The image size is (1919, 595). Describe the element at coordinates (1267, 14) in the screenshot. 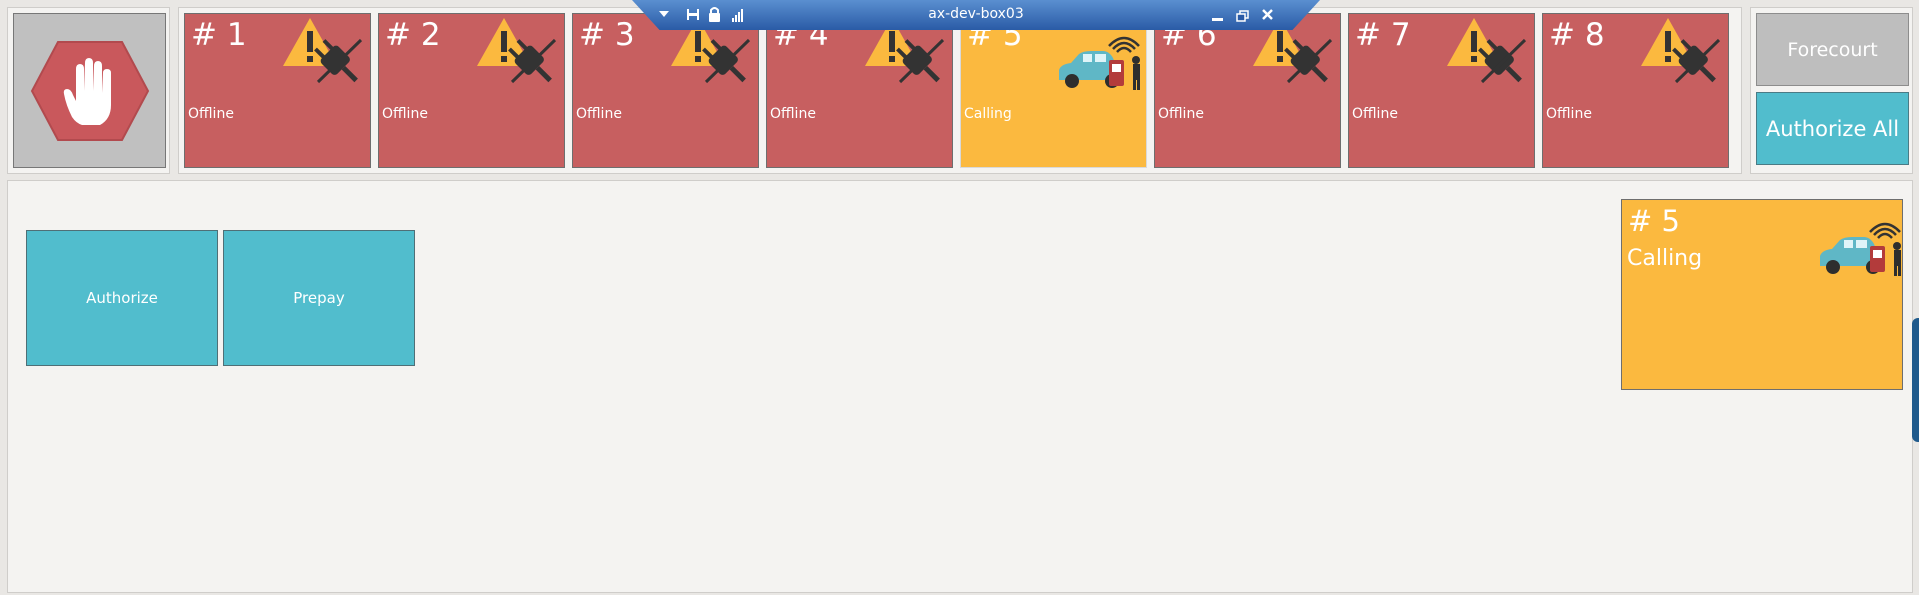

I see `close-icon` at that location.